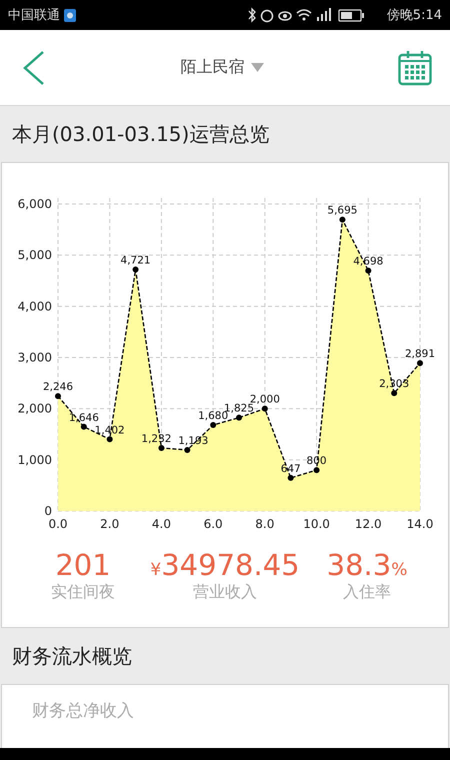  I want to click on x-tick-label: 0.0, so click(58, 524).